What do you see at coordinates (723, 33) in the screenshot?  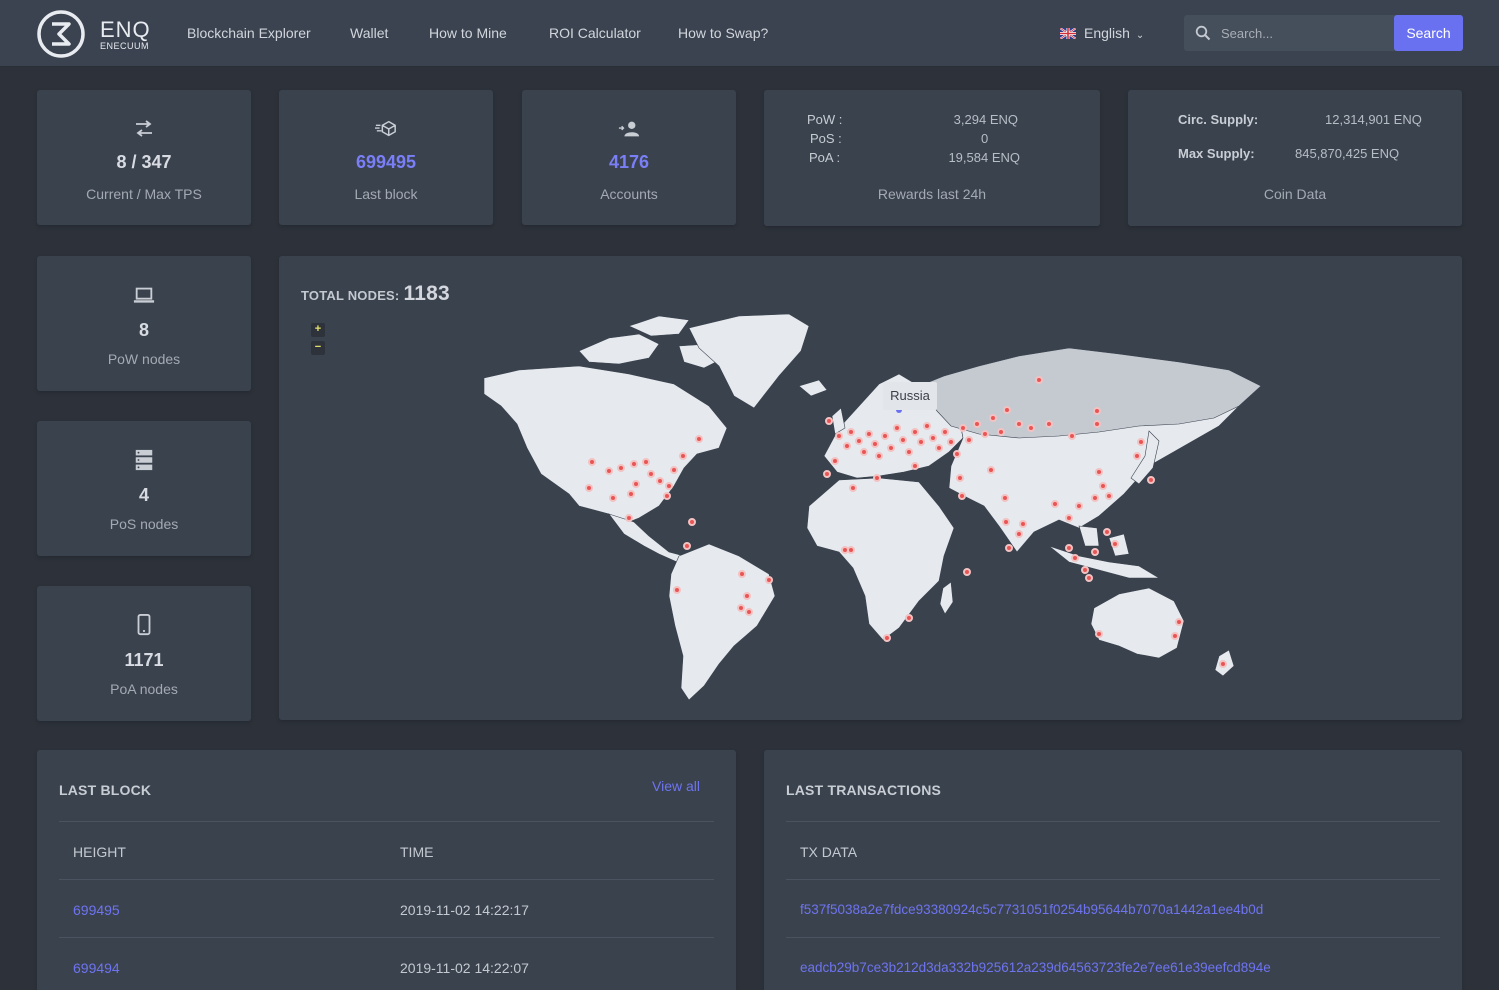 I see `nav-how-to-swap: How to Swap?` at bounding box center [723, 33].